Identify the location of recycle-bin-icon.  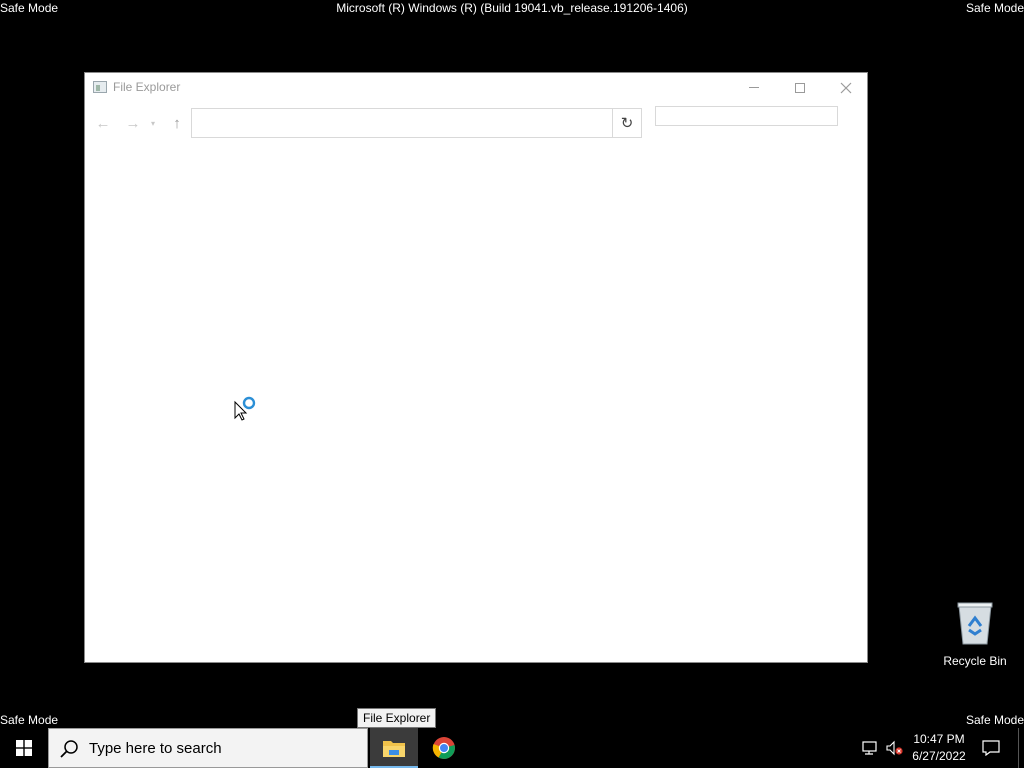
(975, 623).